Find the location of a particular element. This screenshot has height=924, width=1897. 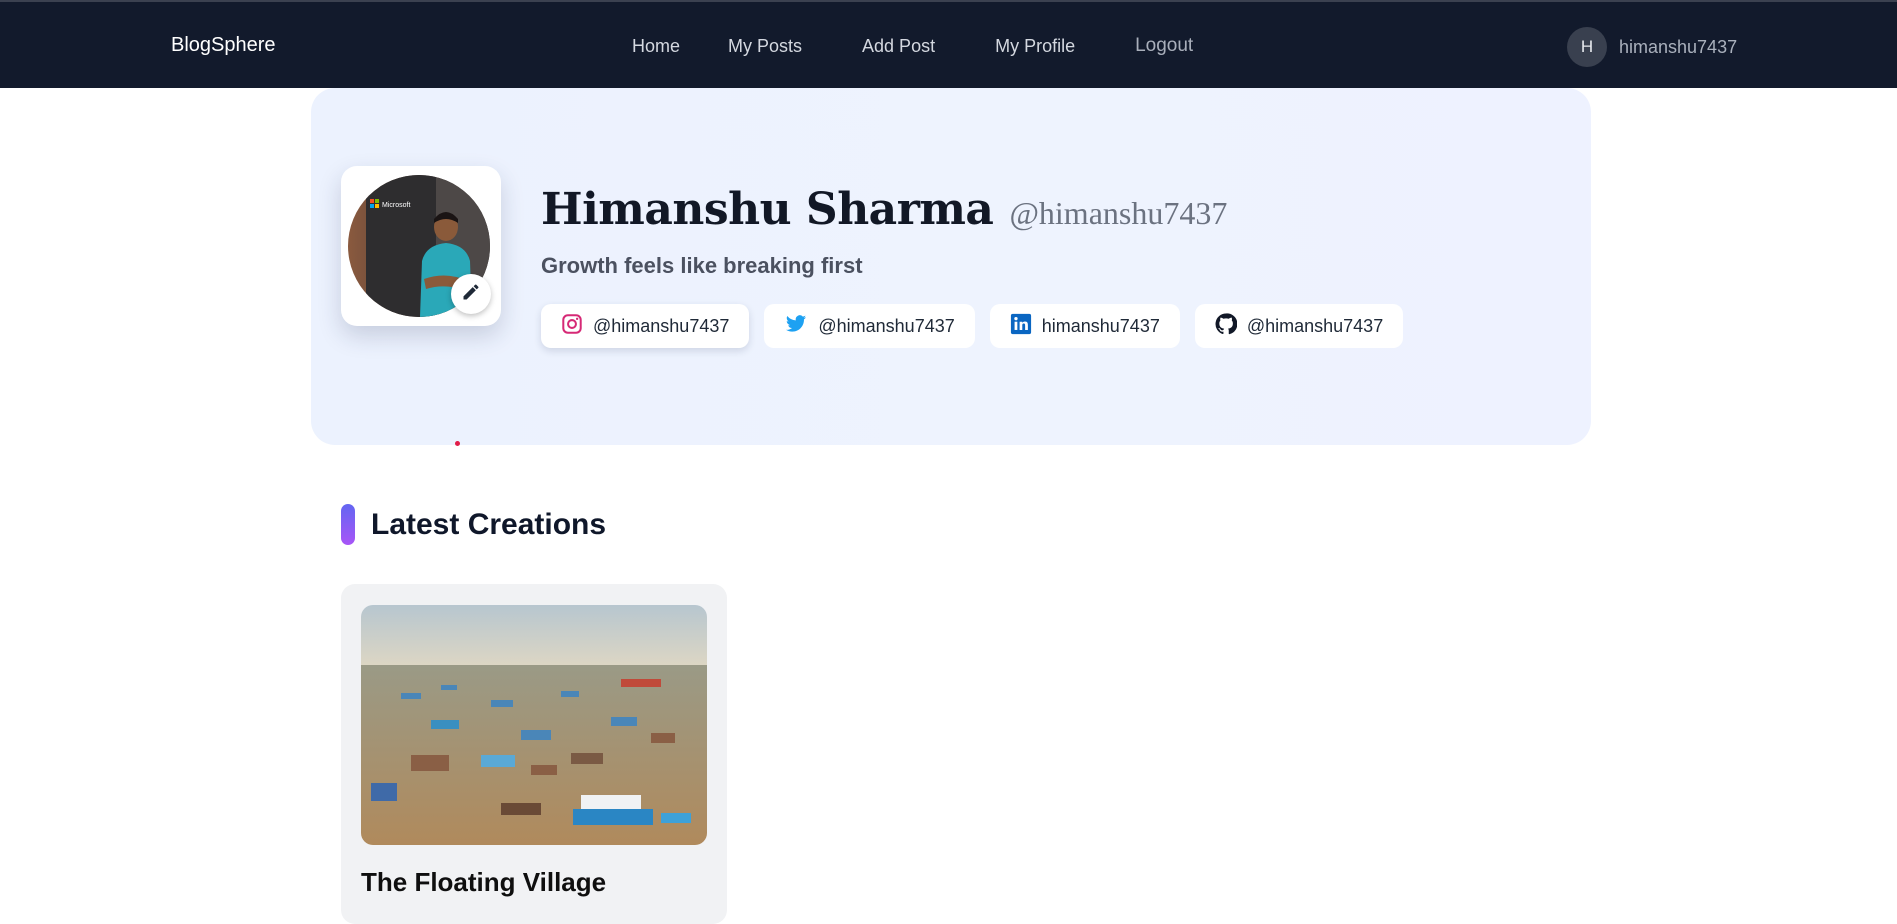

brand-logo: BlogSphere is located at coordinates (223, 45).